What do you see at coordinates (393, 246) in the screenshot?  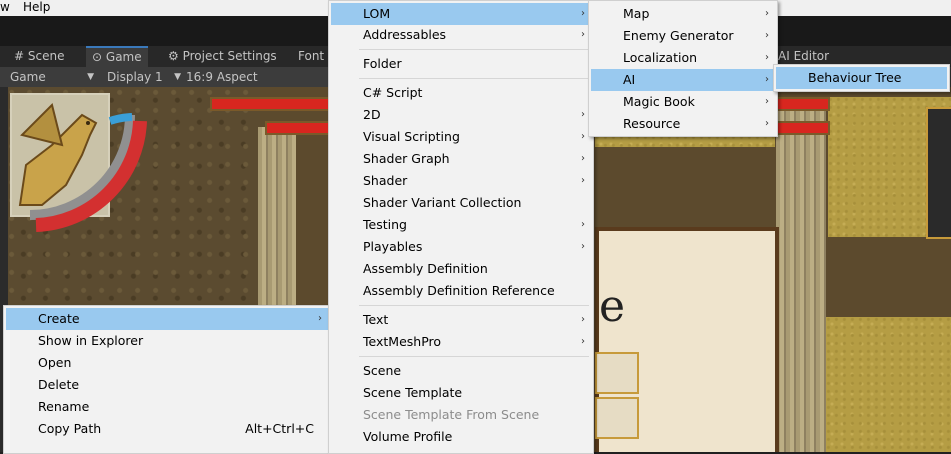 I see `menu-item-label: Playables` at bounding box center [393, 246].